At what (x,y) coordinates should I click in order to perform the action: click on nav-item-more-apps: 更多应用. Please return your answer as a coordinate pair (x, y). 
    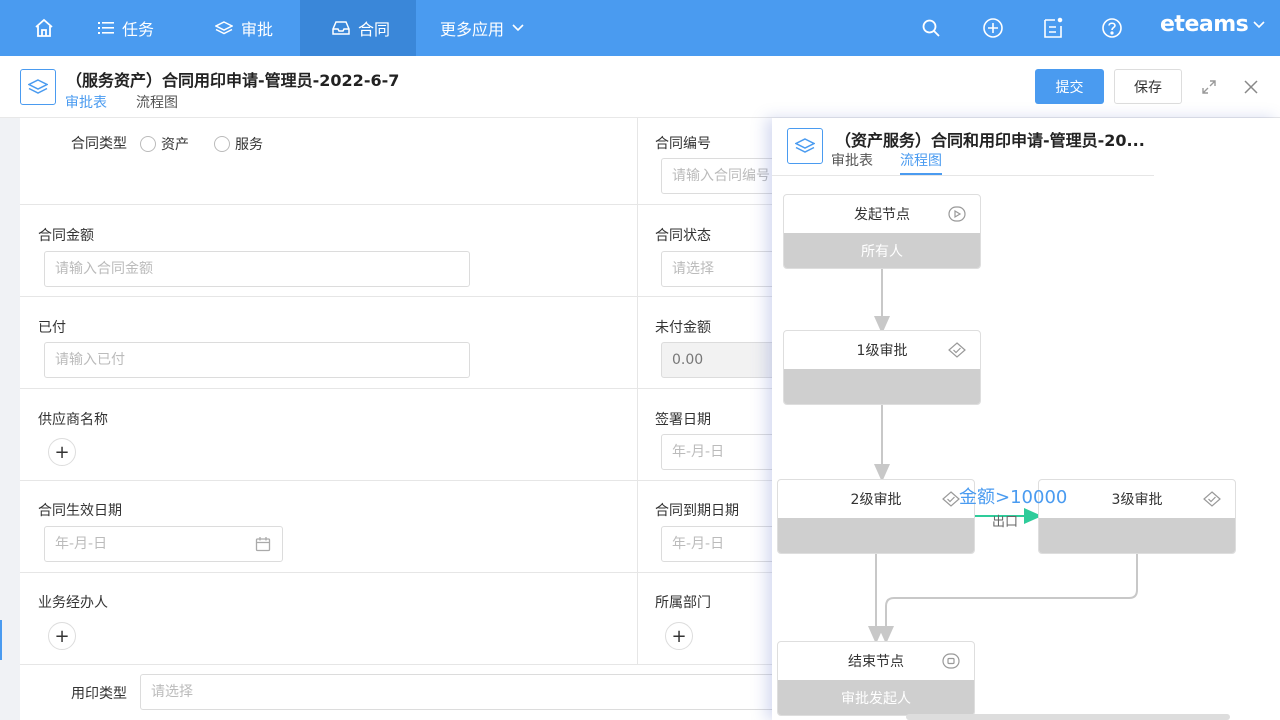
    Looking at the image, I should click on (482, 28).